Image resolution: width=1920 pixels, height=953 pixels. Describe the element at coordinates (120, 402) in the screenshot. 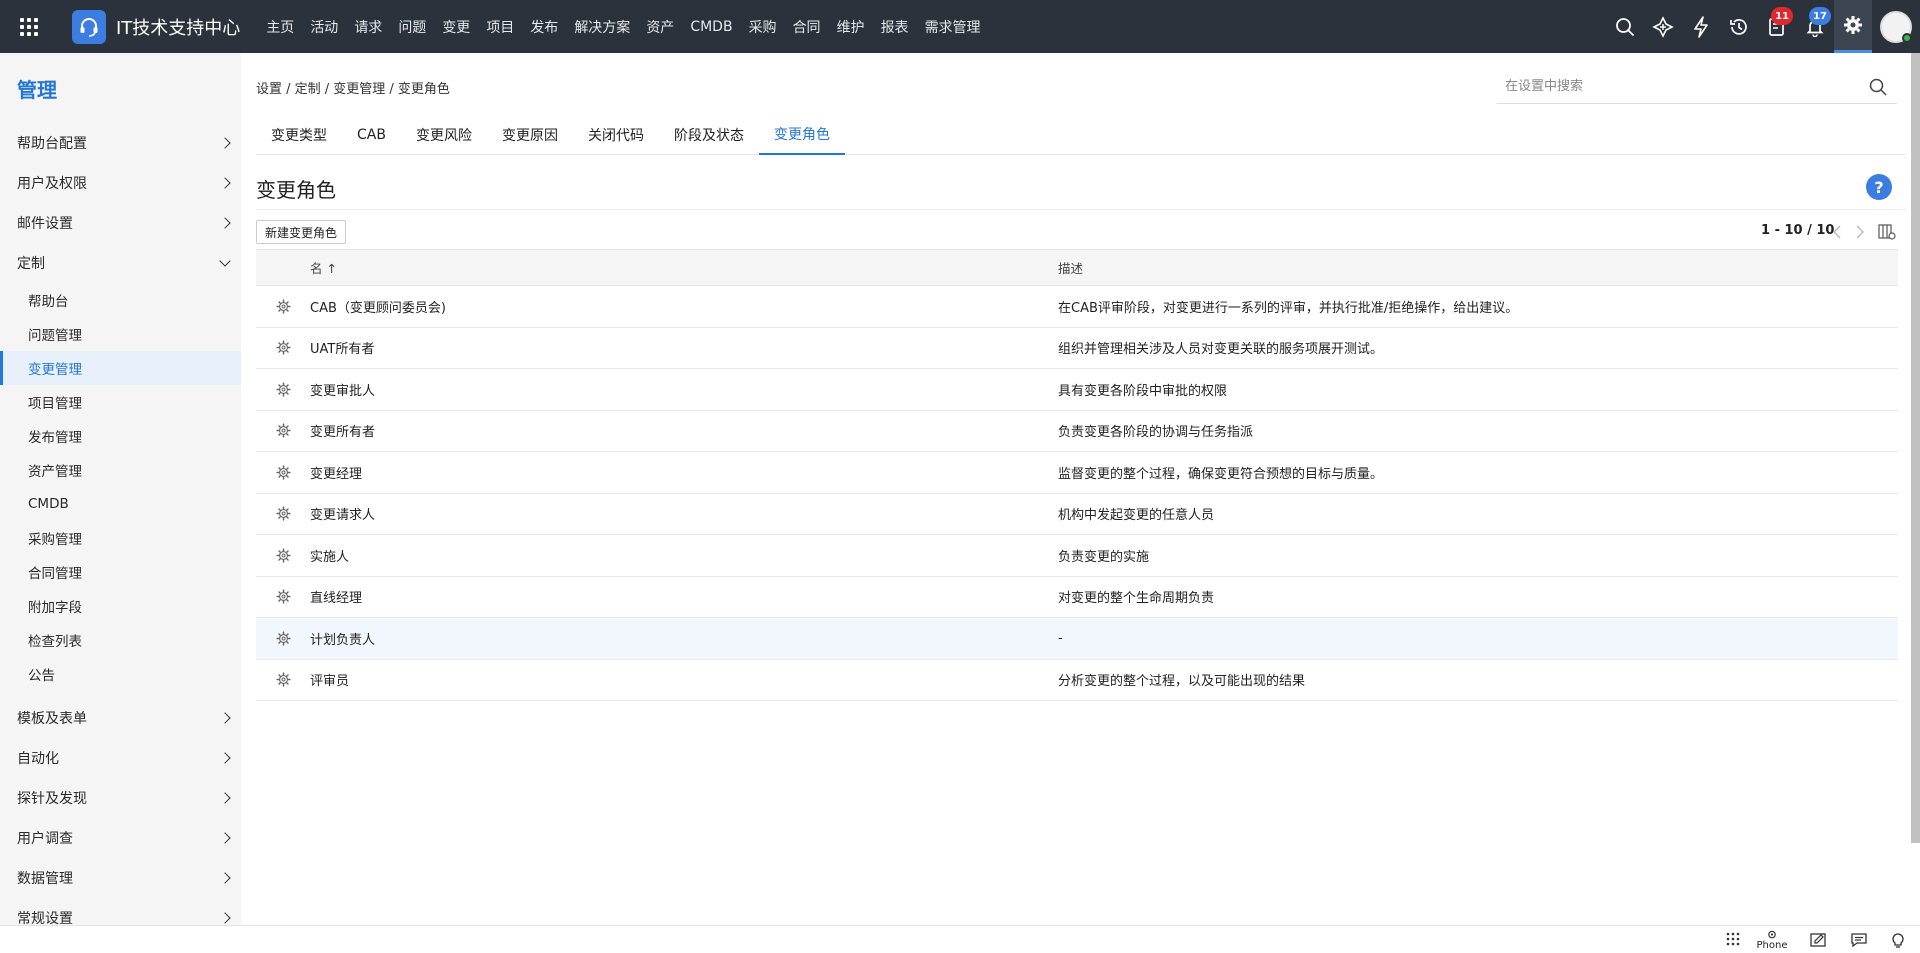

I see `sidebar-item-project-management: 项目管理` at that location.